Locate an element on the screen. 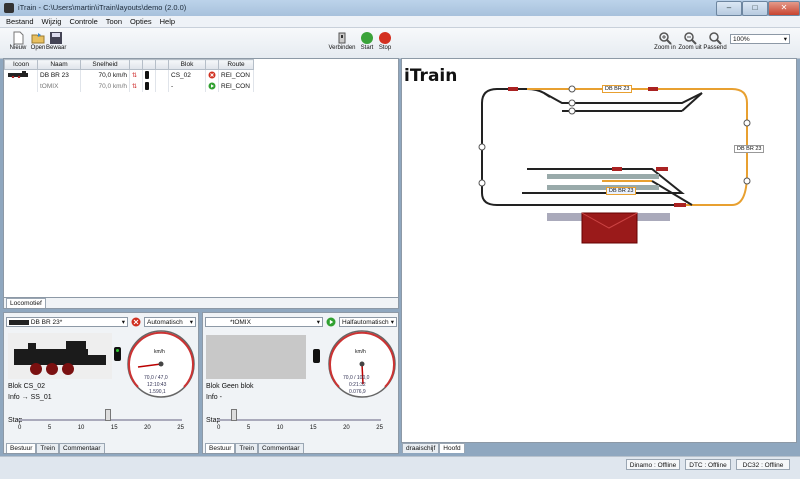  save-button: Bewaar is located at coordinates (56, 41).